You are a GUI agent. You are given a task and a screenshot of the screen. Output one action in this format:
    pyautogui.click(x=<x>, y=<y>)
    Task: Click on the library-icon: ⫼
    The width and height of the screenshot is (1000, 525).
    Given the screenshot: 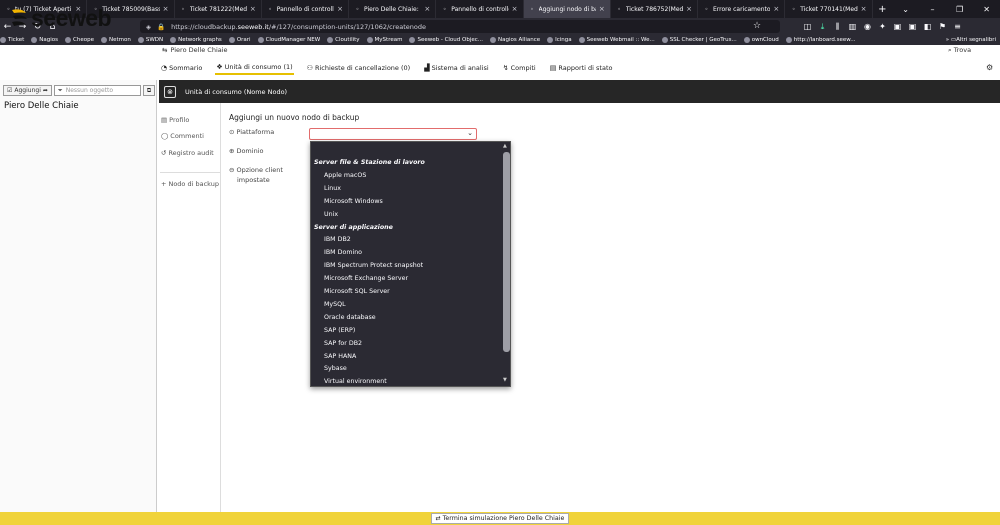 What is the action you would take?
    pyautogui.click(x=837, y=27)
    